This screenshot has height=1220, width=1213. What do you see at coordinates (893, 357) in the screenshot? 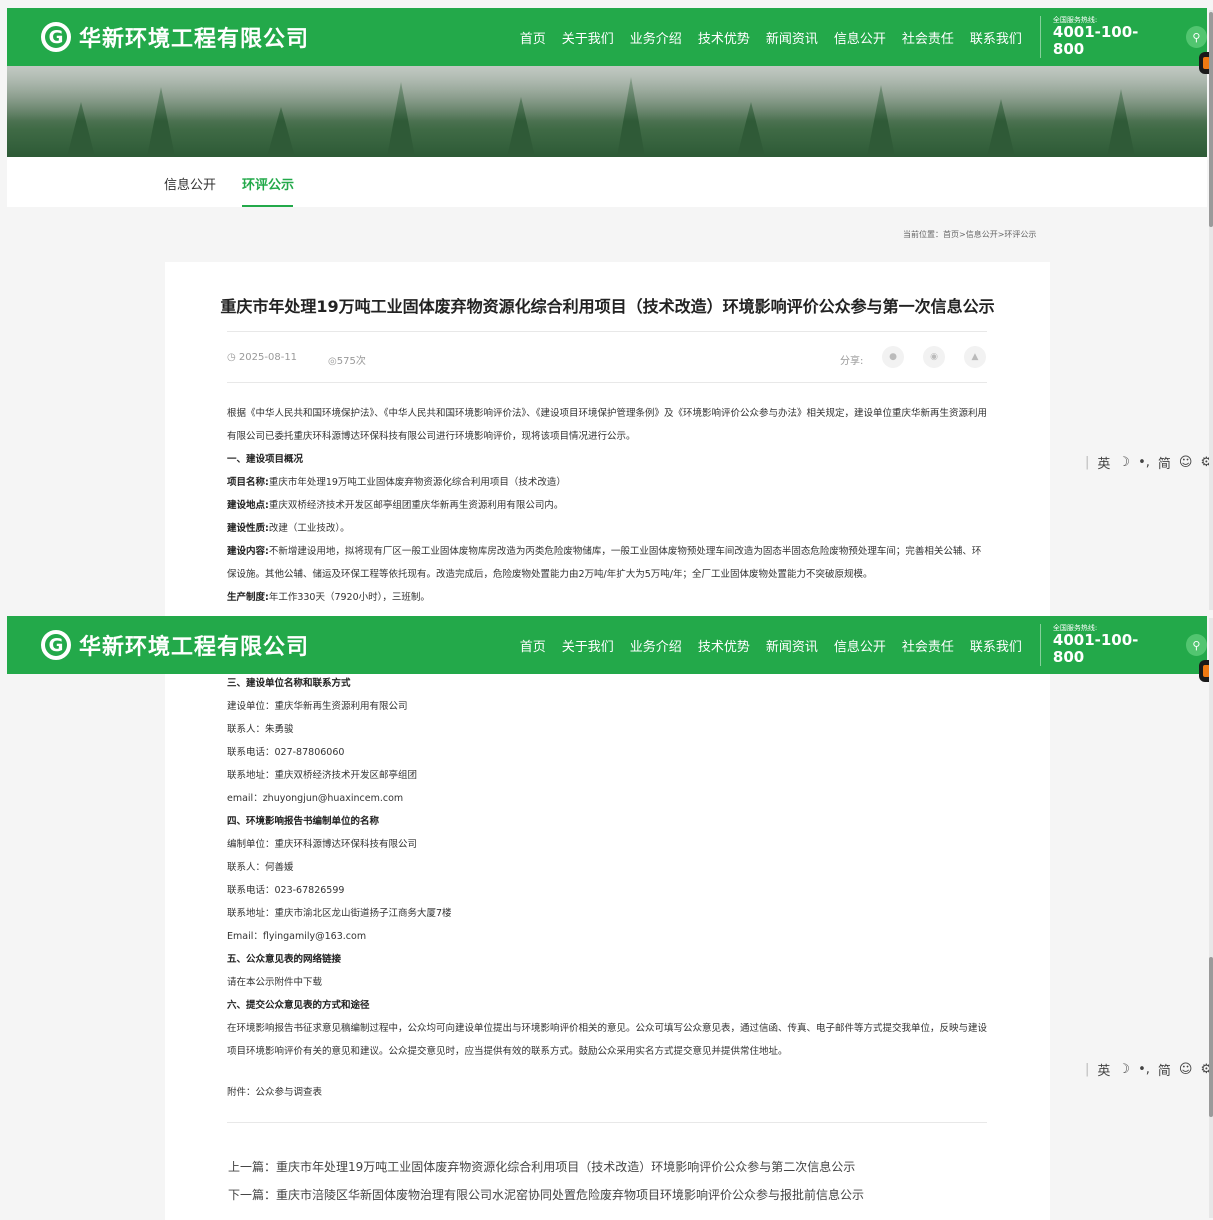
I see `wechat-share-icon: ●` at bounding box center [893, 357].